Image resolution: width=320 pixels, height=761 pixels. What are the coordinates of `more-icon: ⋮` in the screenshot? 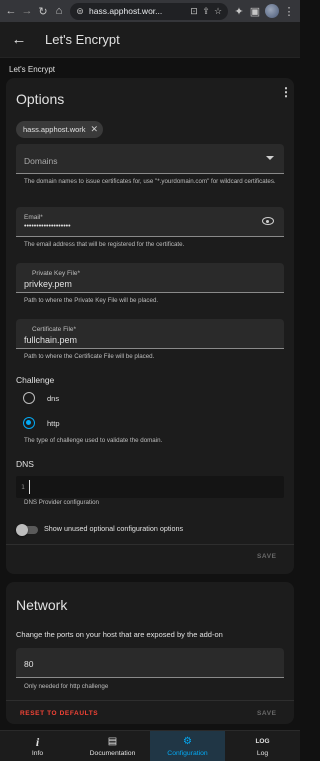 It's located at (289, 11).